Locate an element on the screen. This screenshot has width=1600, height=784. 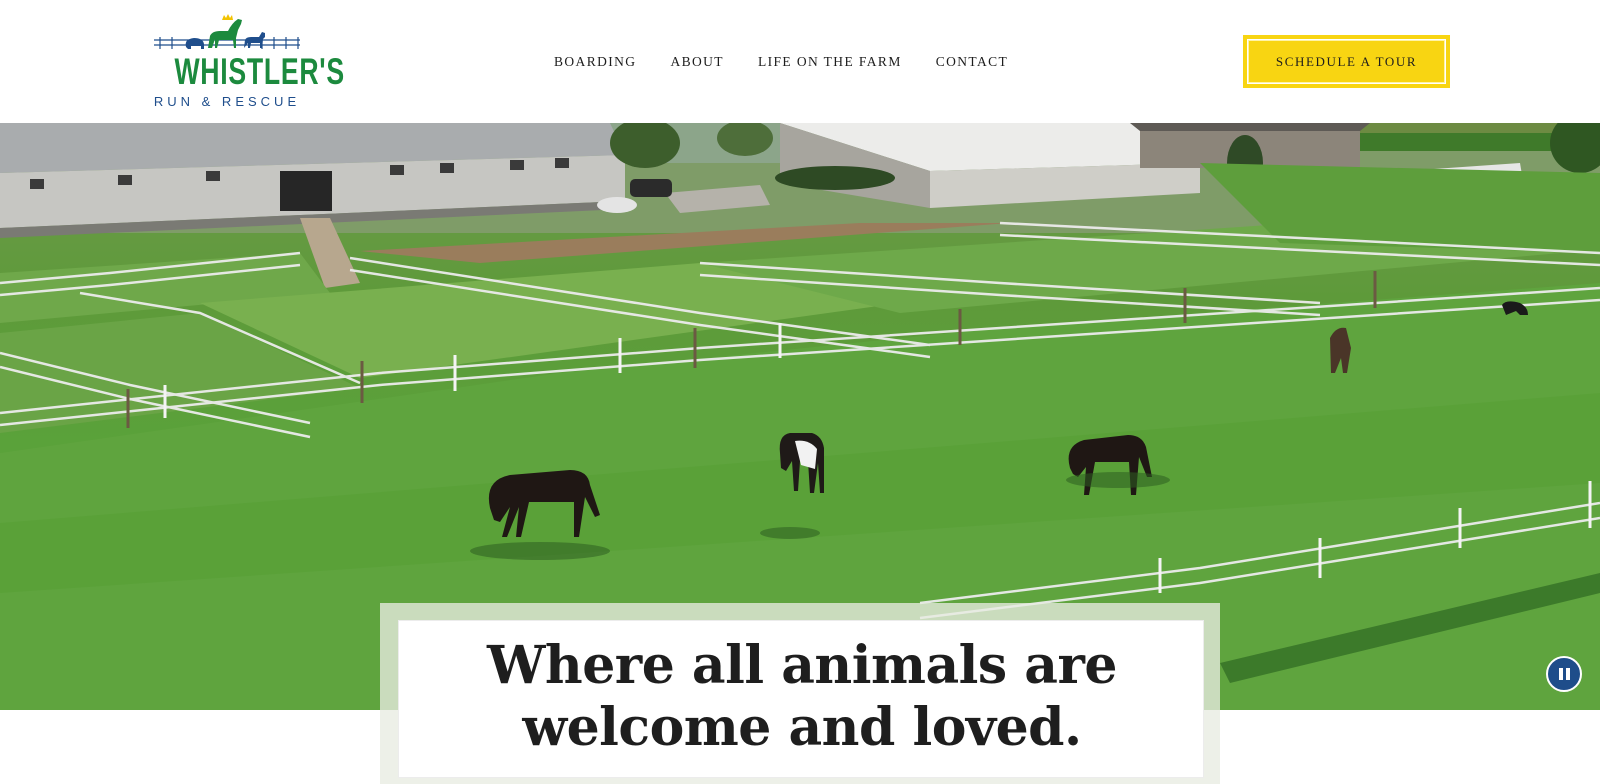
hero-headline: Where all animals are welcome and loved. is located at coordinates (802, 697).